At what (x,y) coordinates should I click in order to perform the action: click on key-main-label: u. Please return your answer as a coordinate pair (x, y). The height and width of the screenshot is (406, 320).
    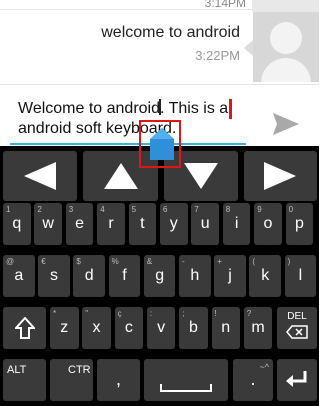
    Looking at the image, I should click on (205, 223).